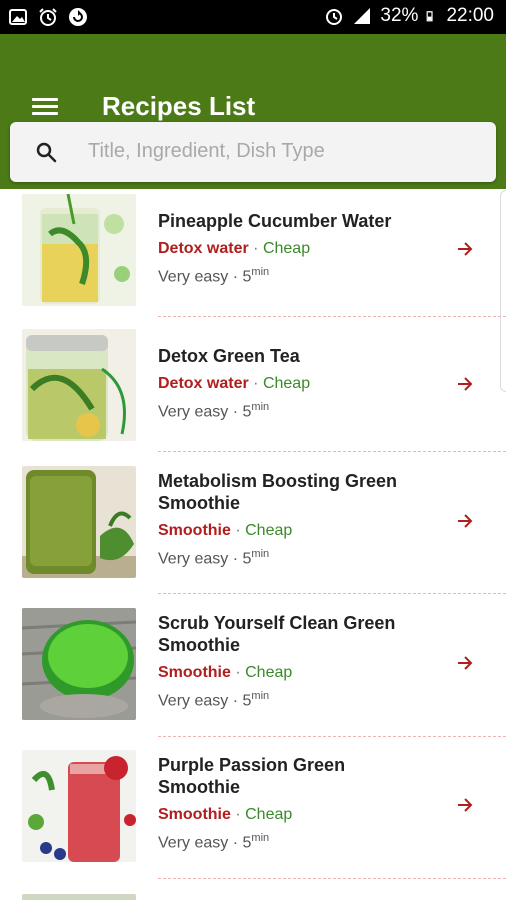 This screenshot has height=900, width=506. What do you see at coordinates (206, 151) in the screenshot?
I see `search-input: Title, Ingredient, Dish Type` at bounding box center [206, 151].